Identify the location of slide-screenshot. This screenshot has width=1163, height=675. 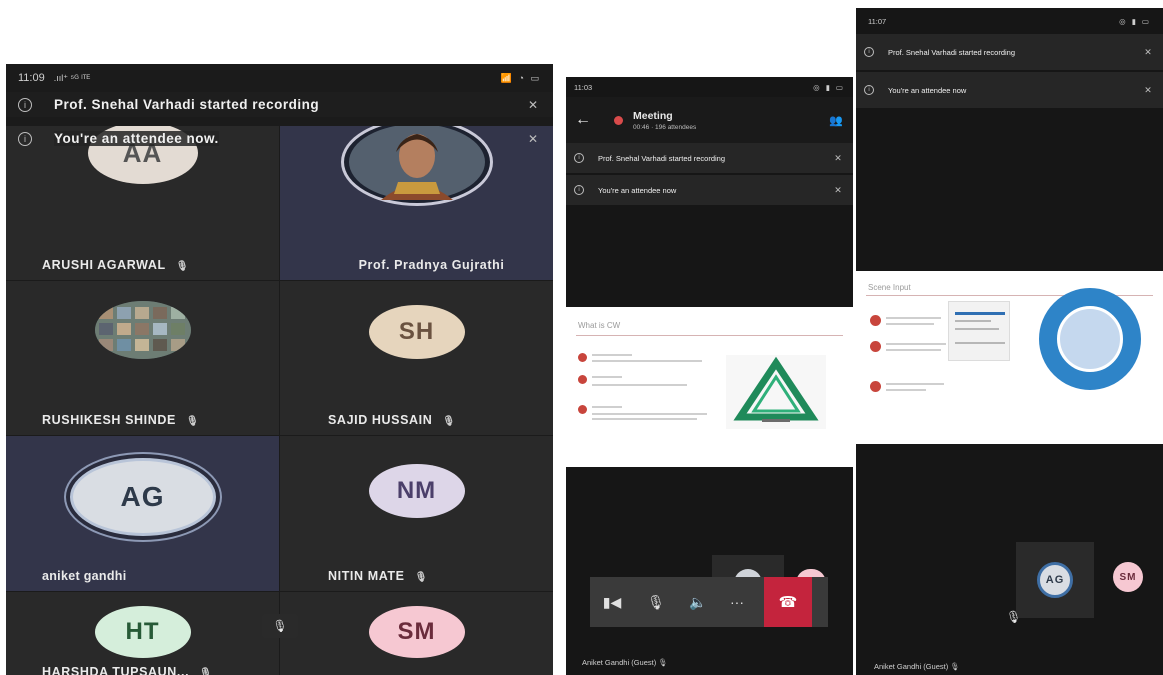
(979, 331).